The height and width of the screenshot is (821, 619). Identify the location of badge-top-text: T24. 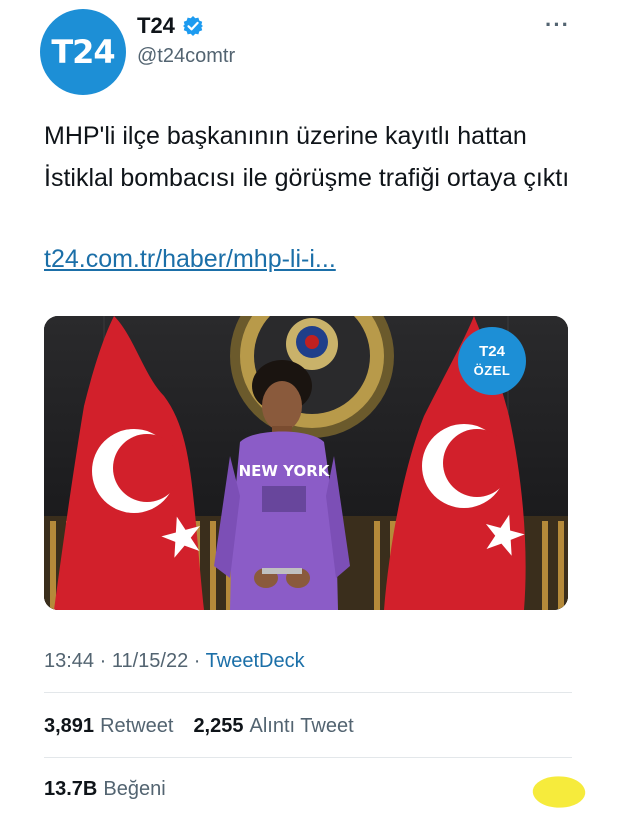
(492, 351).